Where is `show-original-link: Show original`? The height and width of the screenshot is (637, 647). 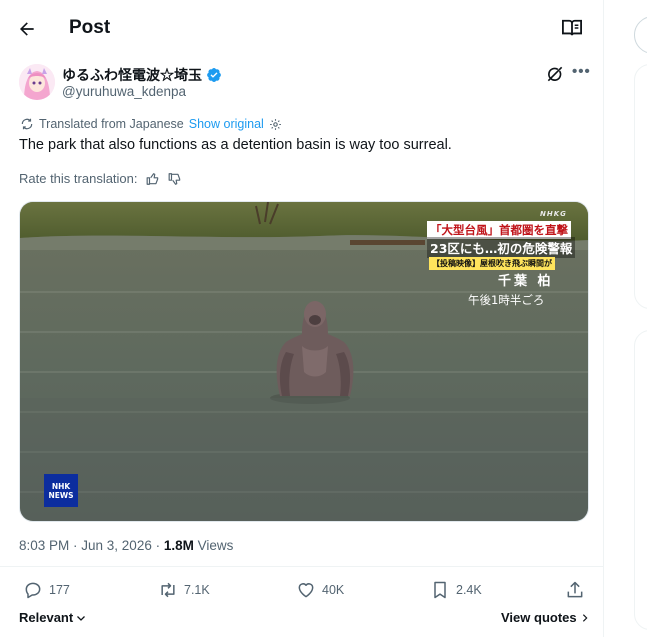 show-original-link: Show original is located at coordinates (226, 124).